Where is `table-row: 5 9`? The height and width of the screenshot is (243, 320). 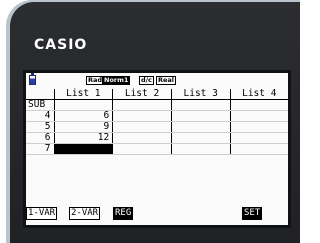
table-row: 5 9 is located at coordinates (157, 127).